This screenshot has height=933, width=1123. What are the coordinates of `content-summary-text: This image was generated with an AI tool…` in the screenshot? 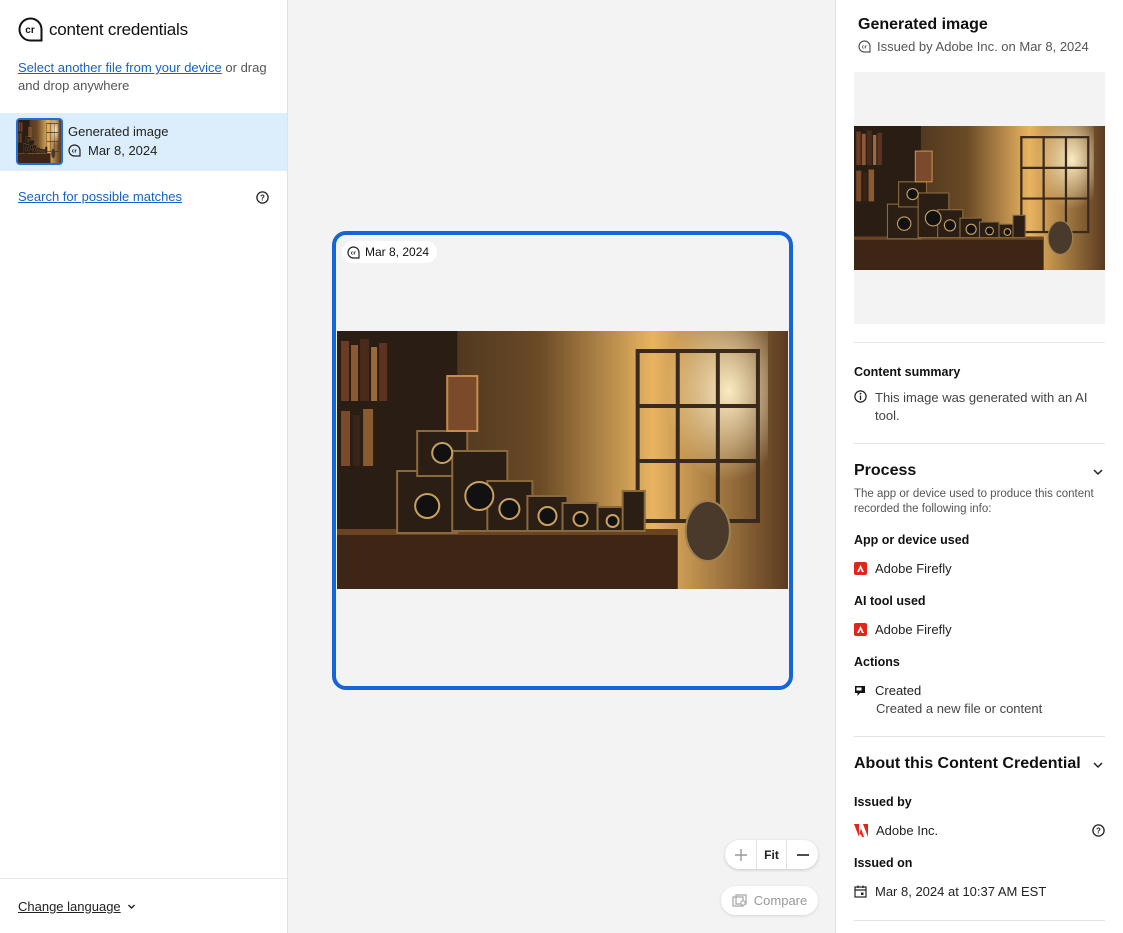 It's located at (981, 406).